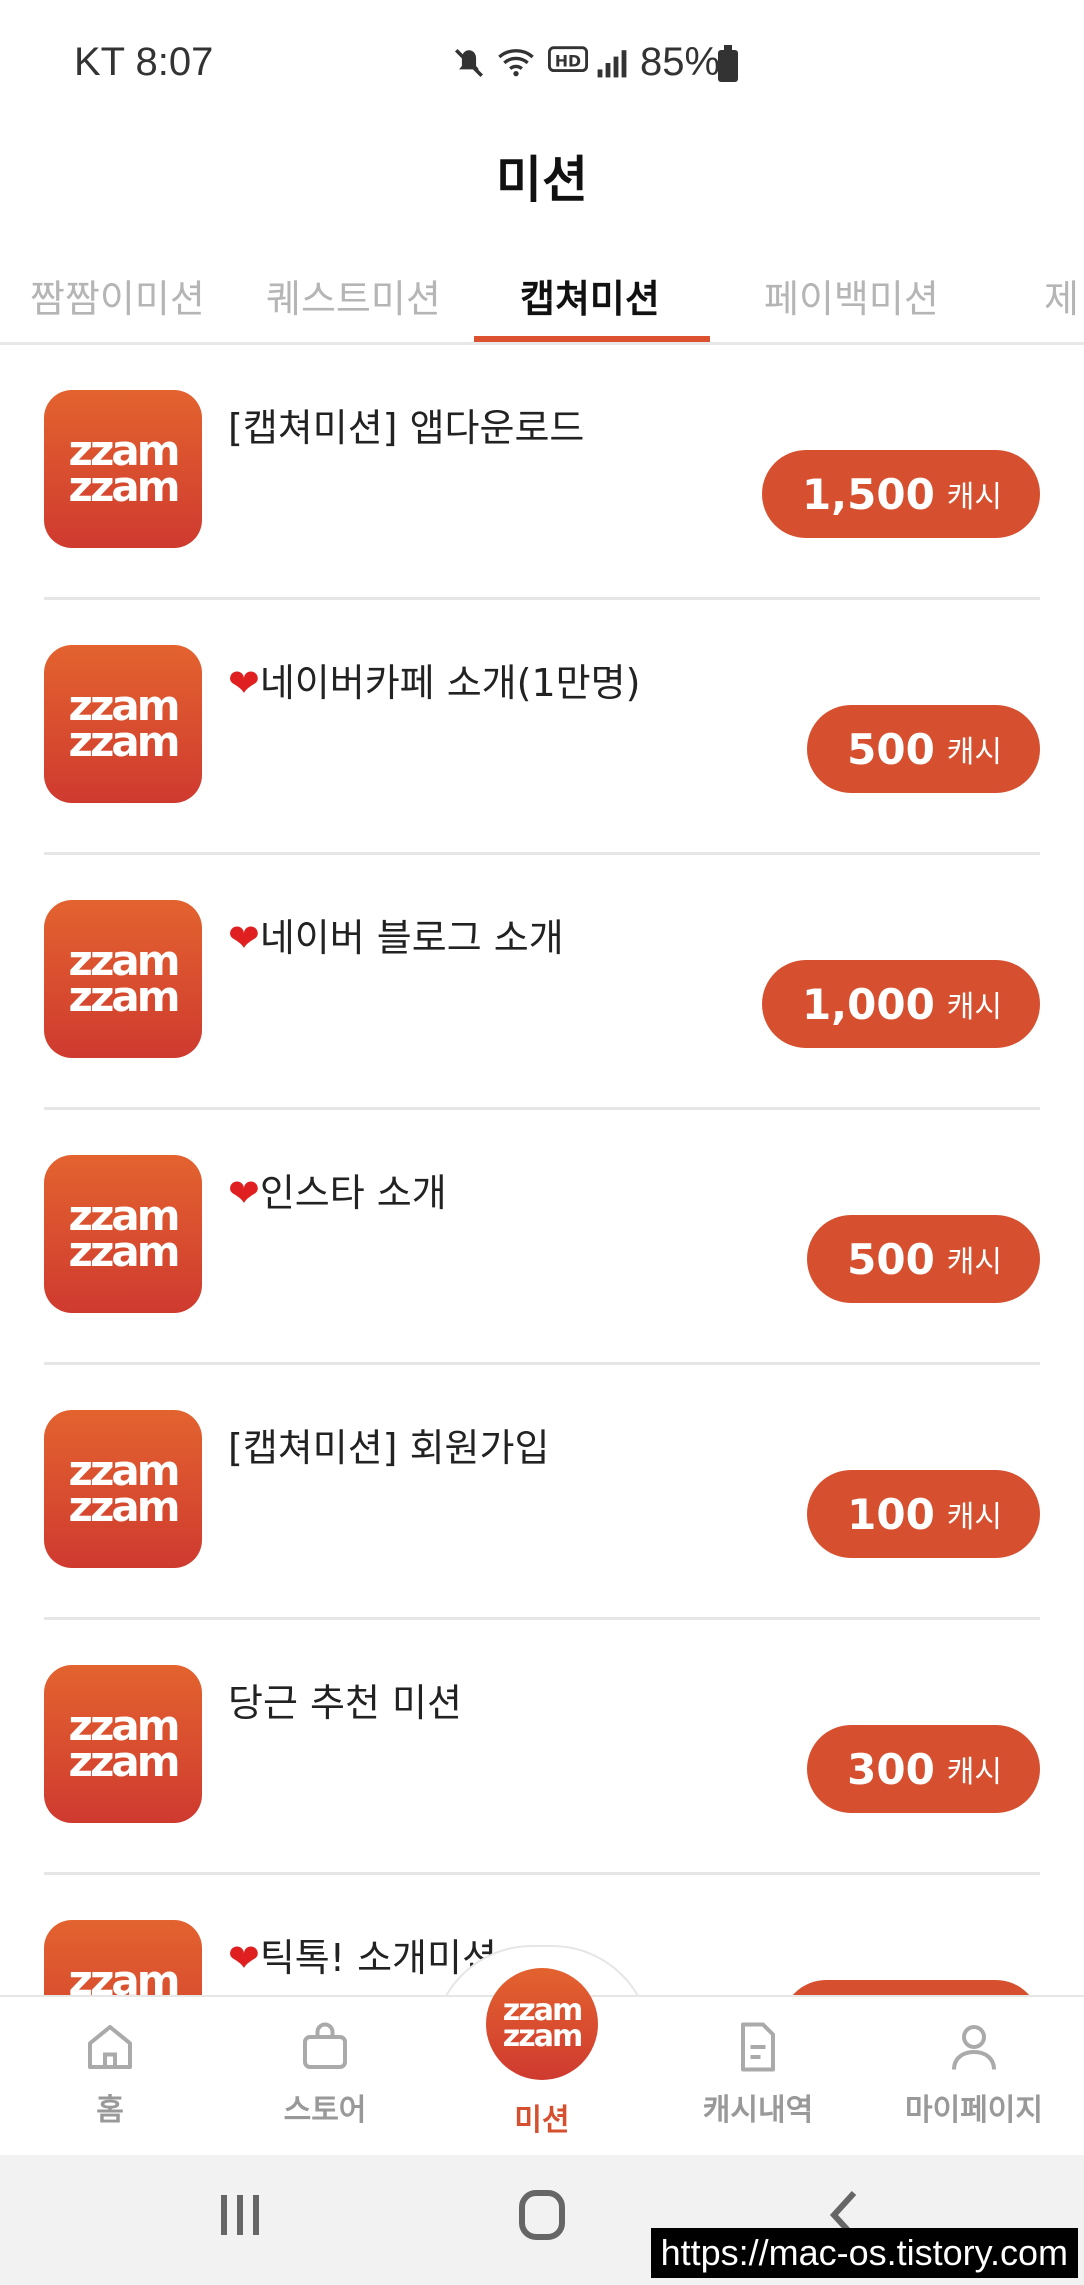  I want to click on mission-title: ❤틱톡! 소개미션, so click(362, 1958).